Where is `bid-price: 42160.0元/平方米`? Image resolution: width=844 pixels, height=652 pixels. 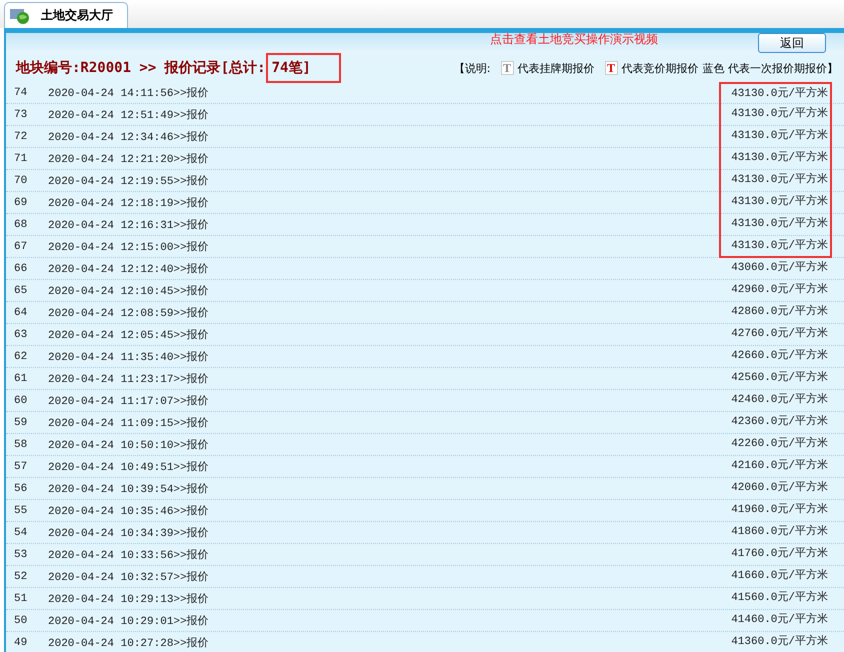
bid-price: 42160.0元/平方米 is located at coordinates (779, 466).